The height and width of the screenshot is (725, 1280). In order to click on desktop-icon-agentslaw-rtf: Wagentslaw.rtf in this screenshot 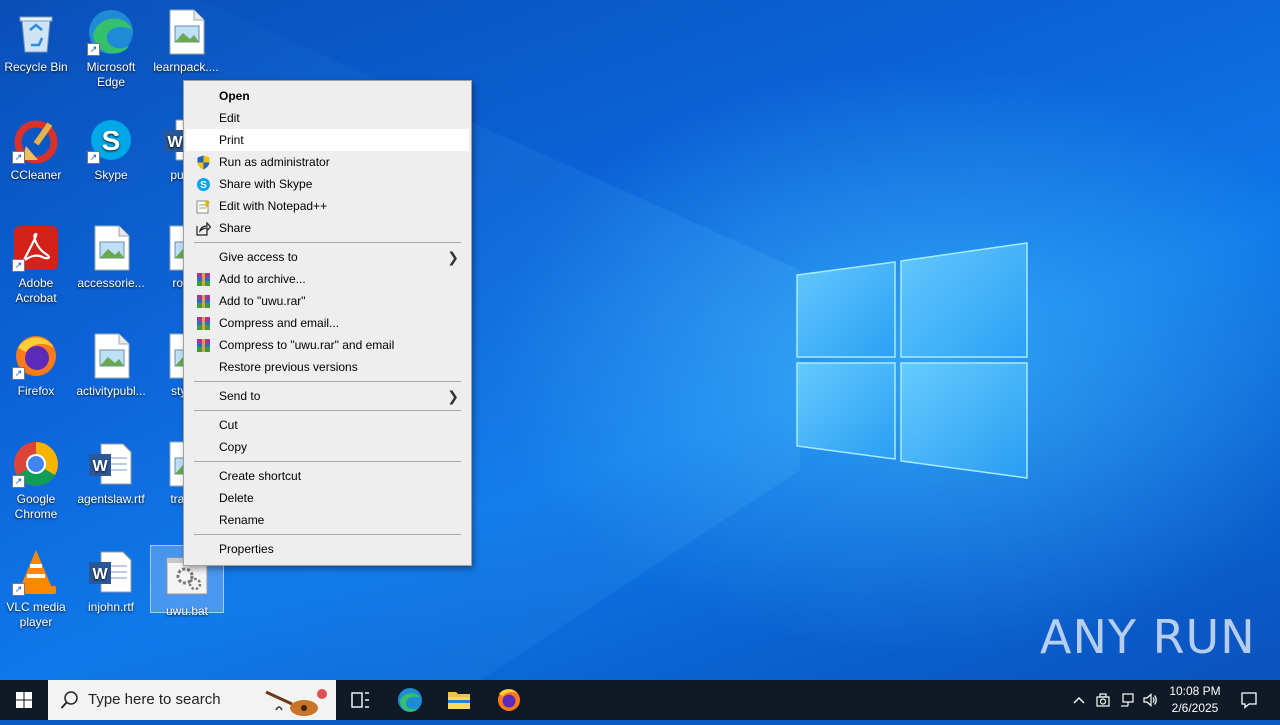, I will do `click(111, 470)`.